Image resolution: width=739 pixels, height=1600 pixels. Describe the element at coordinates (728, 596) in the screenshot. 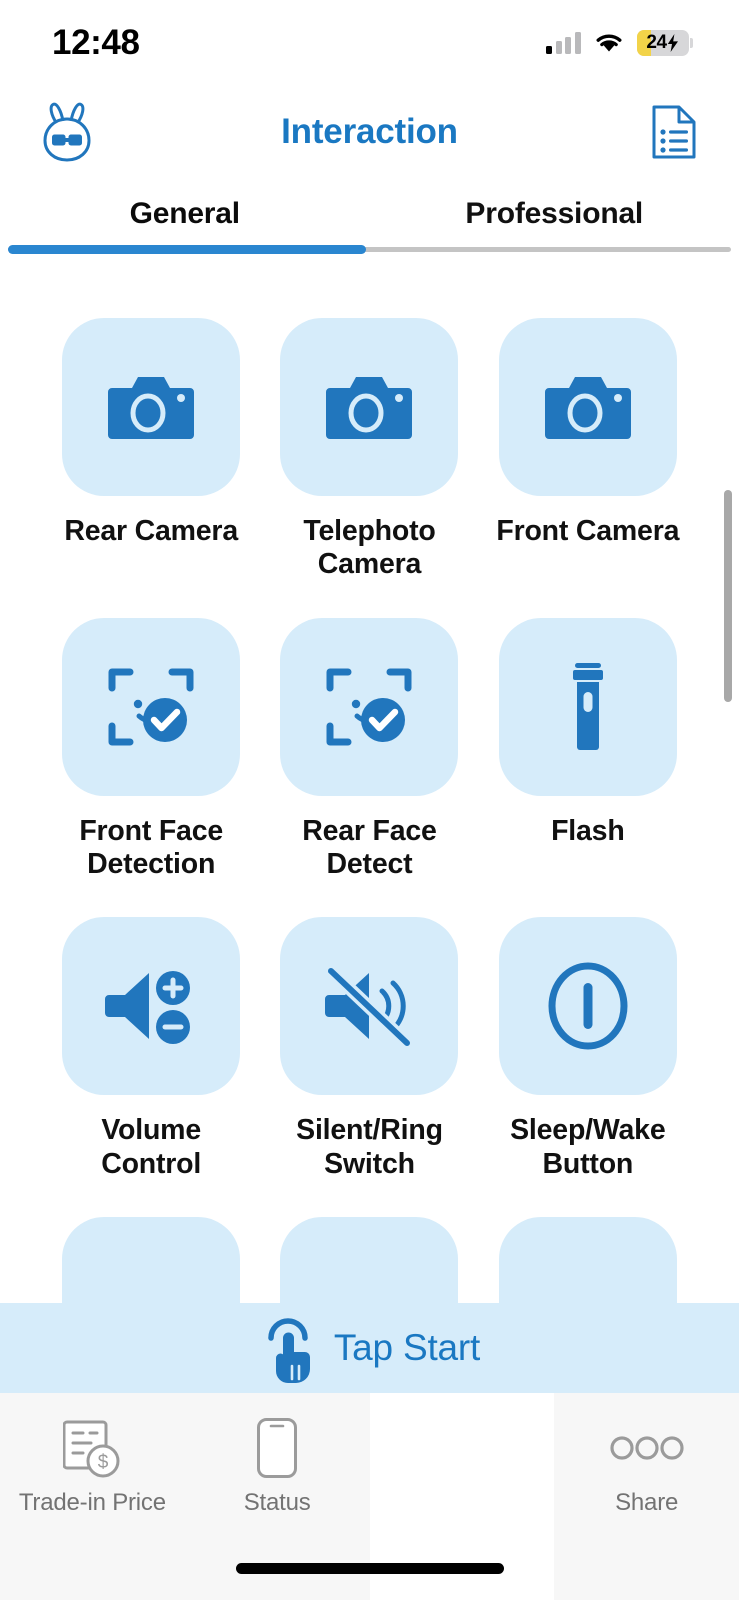

I see `vertical-scrollbar` at that location.